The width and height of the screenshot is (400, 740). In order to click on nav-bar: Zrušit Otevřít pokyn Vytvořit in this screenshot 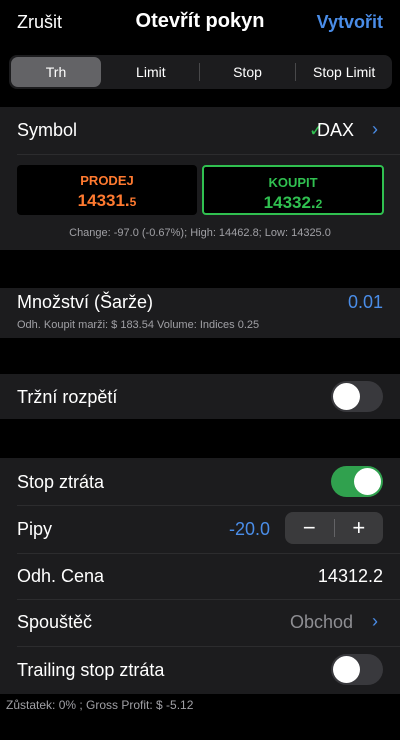, I will do `click(200, 24)`.